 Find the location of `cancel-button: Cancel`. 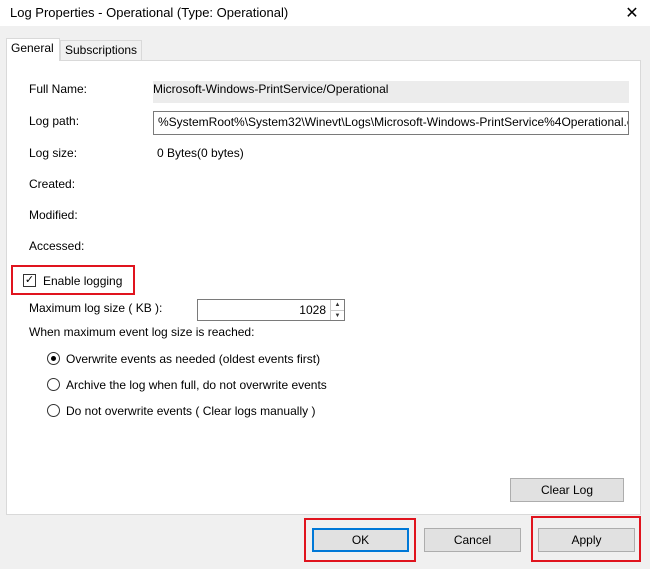

cancel-button: Cancel is located at coordinates (472, 540).